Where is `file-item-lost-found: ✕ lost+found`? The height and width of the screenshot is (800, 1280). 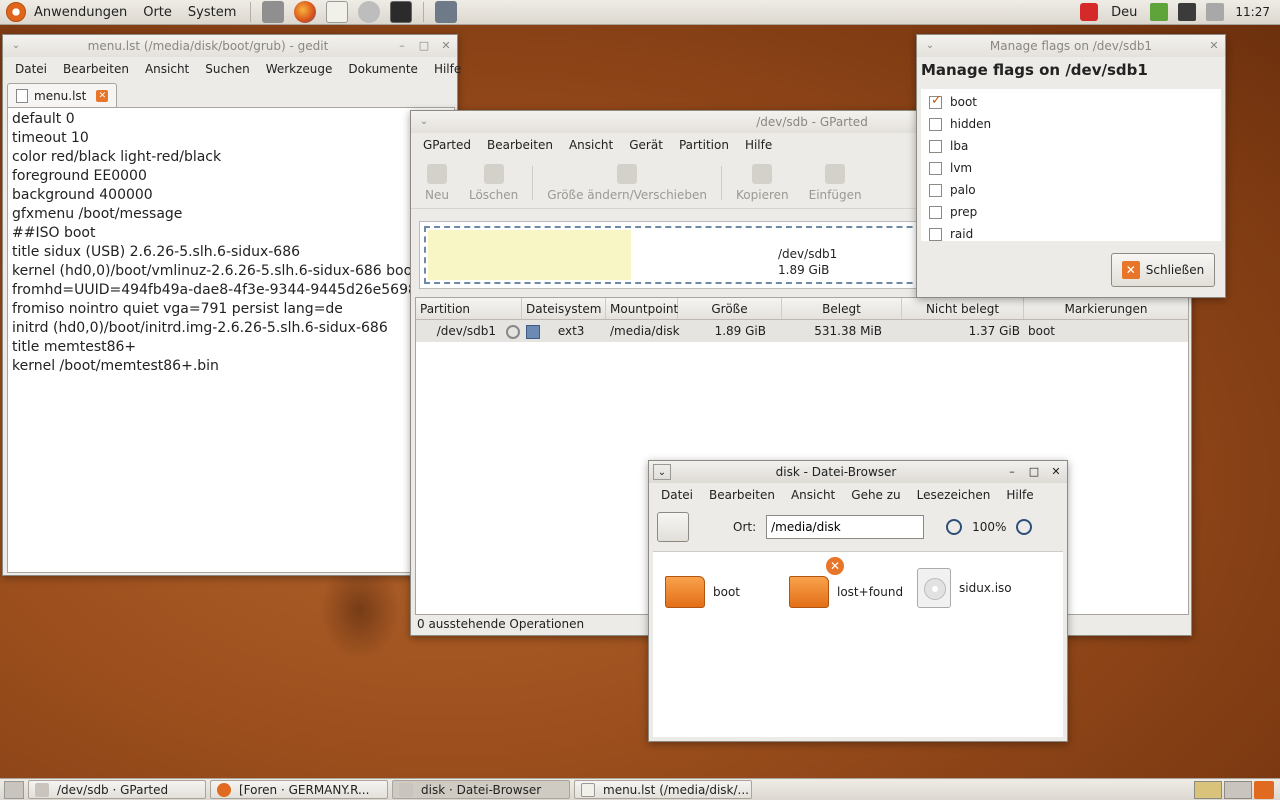
file-item-lost-found: ✕ lost+found is located at coordinates (846, 581).